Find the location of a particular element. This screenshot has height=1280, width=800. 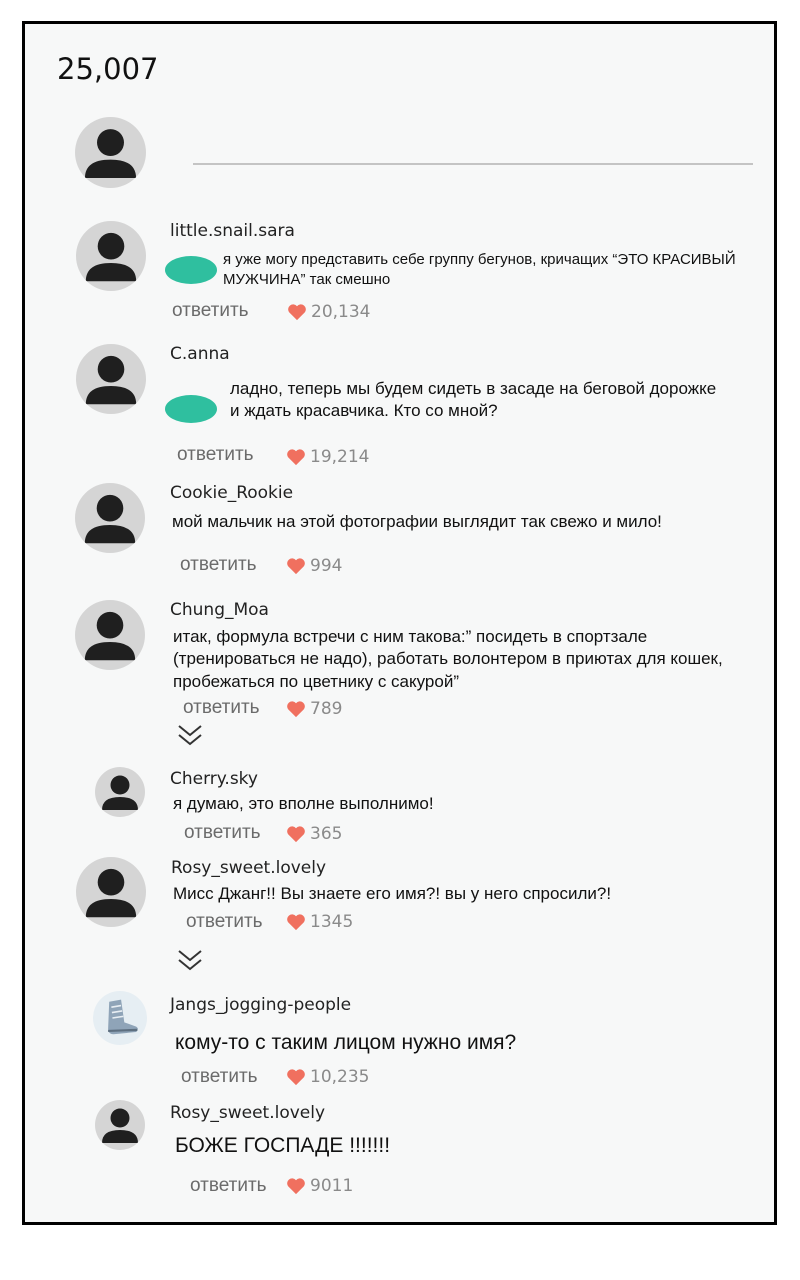

like-button: 9011 is located at coordinates (319, 1186).